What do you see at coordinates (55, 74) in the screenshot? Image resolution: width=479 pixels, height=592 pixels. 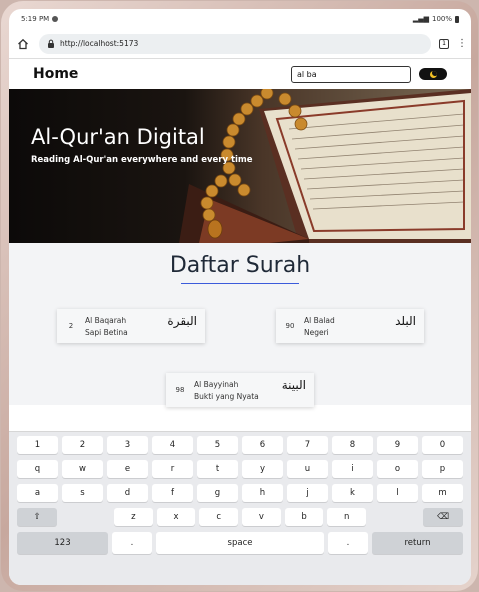 I see `nav-title: Home` at bounding box center [55, 74].